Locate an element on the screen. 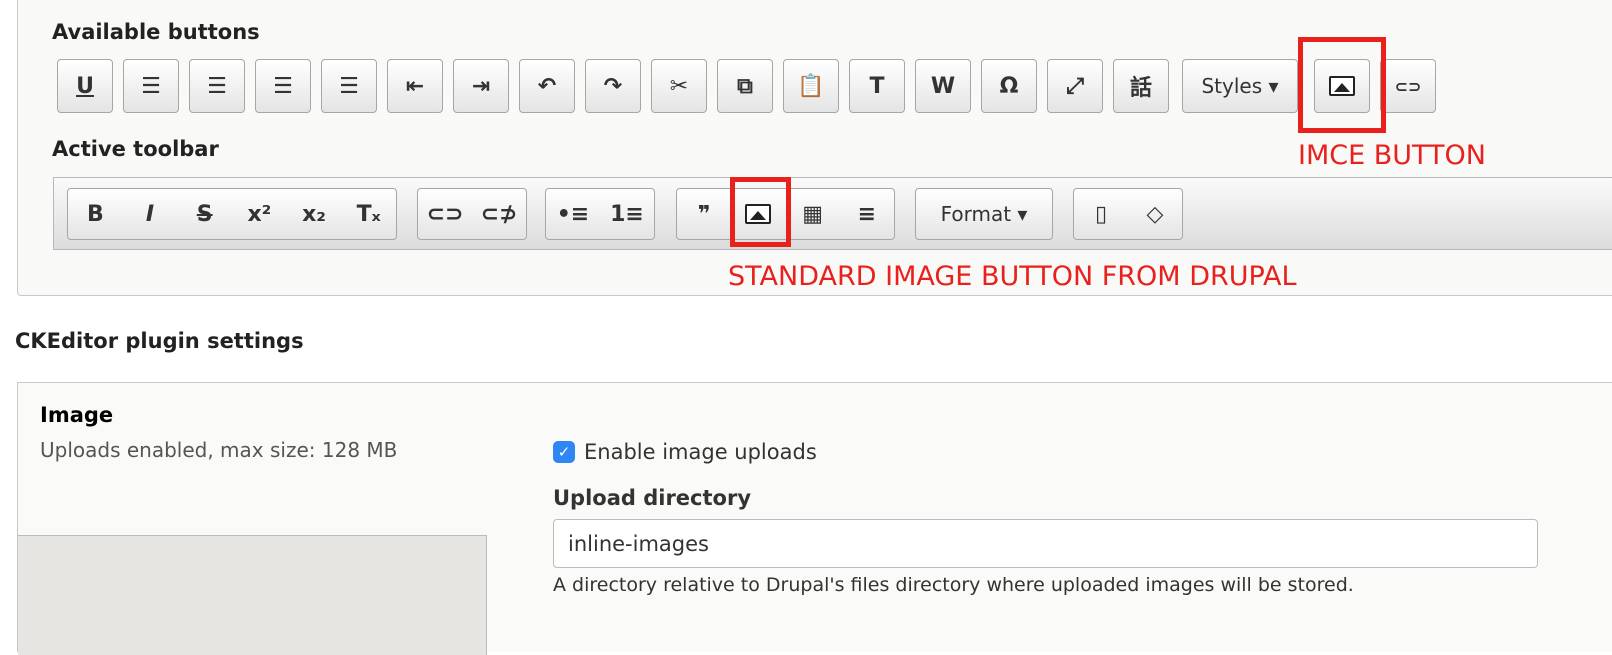 This screenshot has height=655, width=1612. plugin-settings-heading: CKEditor plugin settings is located at coordinates (159, 341).